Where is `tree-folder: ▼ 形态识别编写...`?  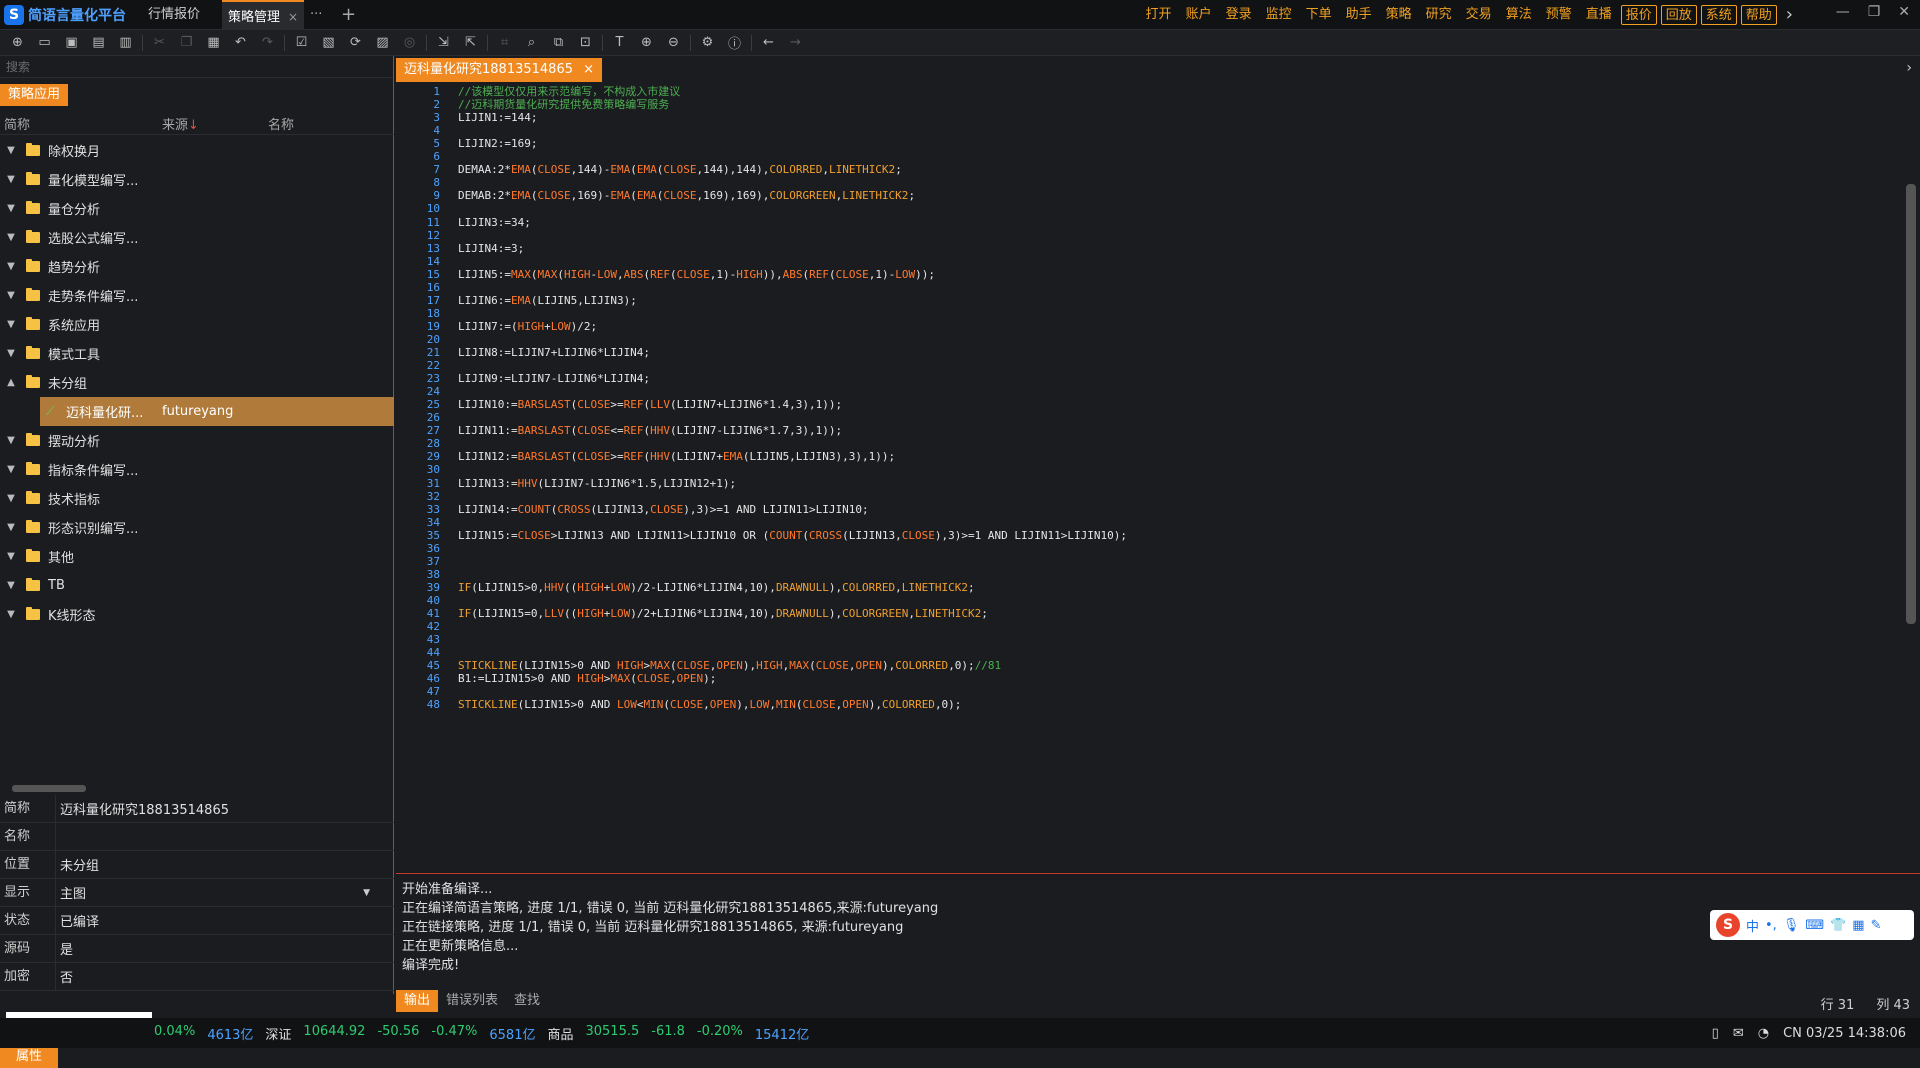 tree-folder: ▼ 形态识别编写... is located at coordinates (197, 527).